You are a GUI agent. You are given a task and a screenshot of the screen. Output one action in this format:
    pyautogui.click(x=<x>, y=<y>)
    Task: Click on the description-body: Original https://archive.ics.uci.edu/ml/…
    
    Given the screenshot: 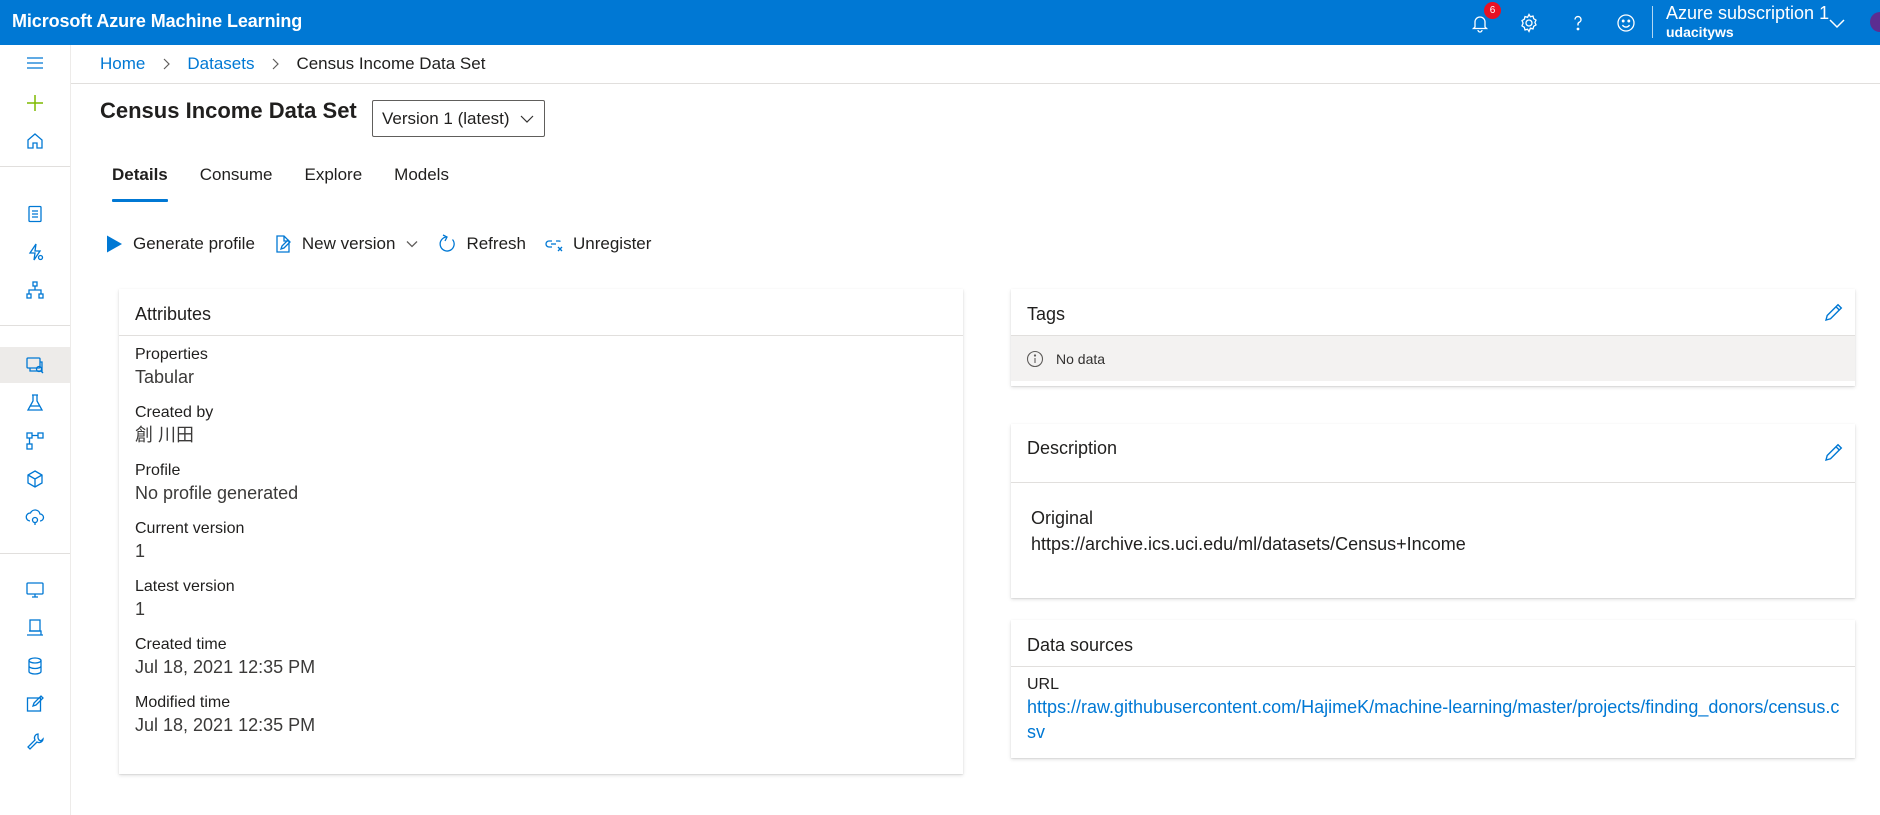 What is the action you would take?
    pyautogui.click(x=1433, y=520)
    